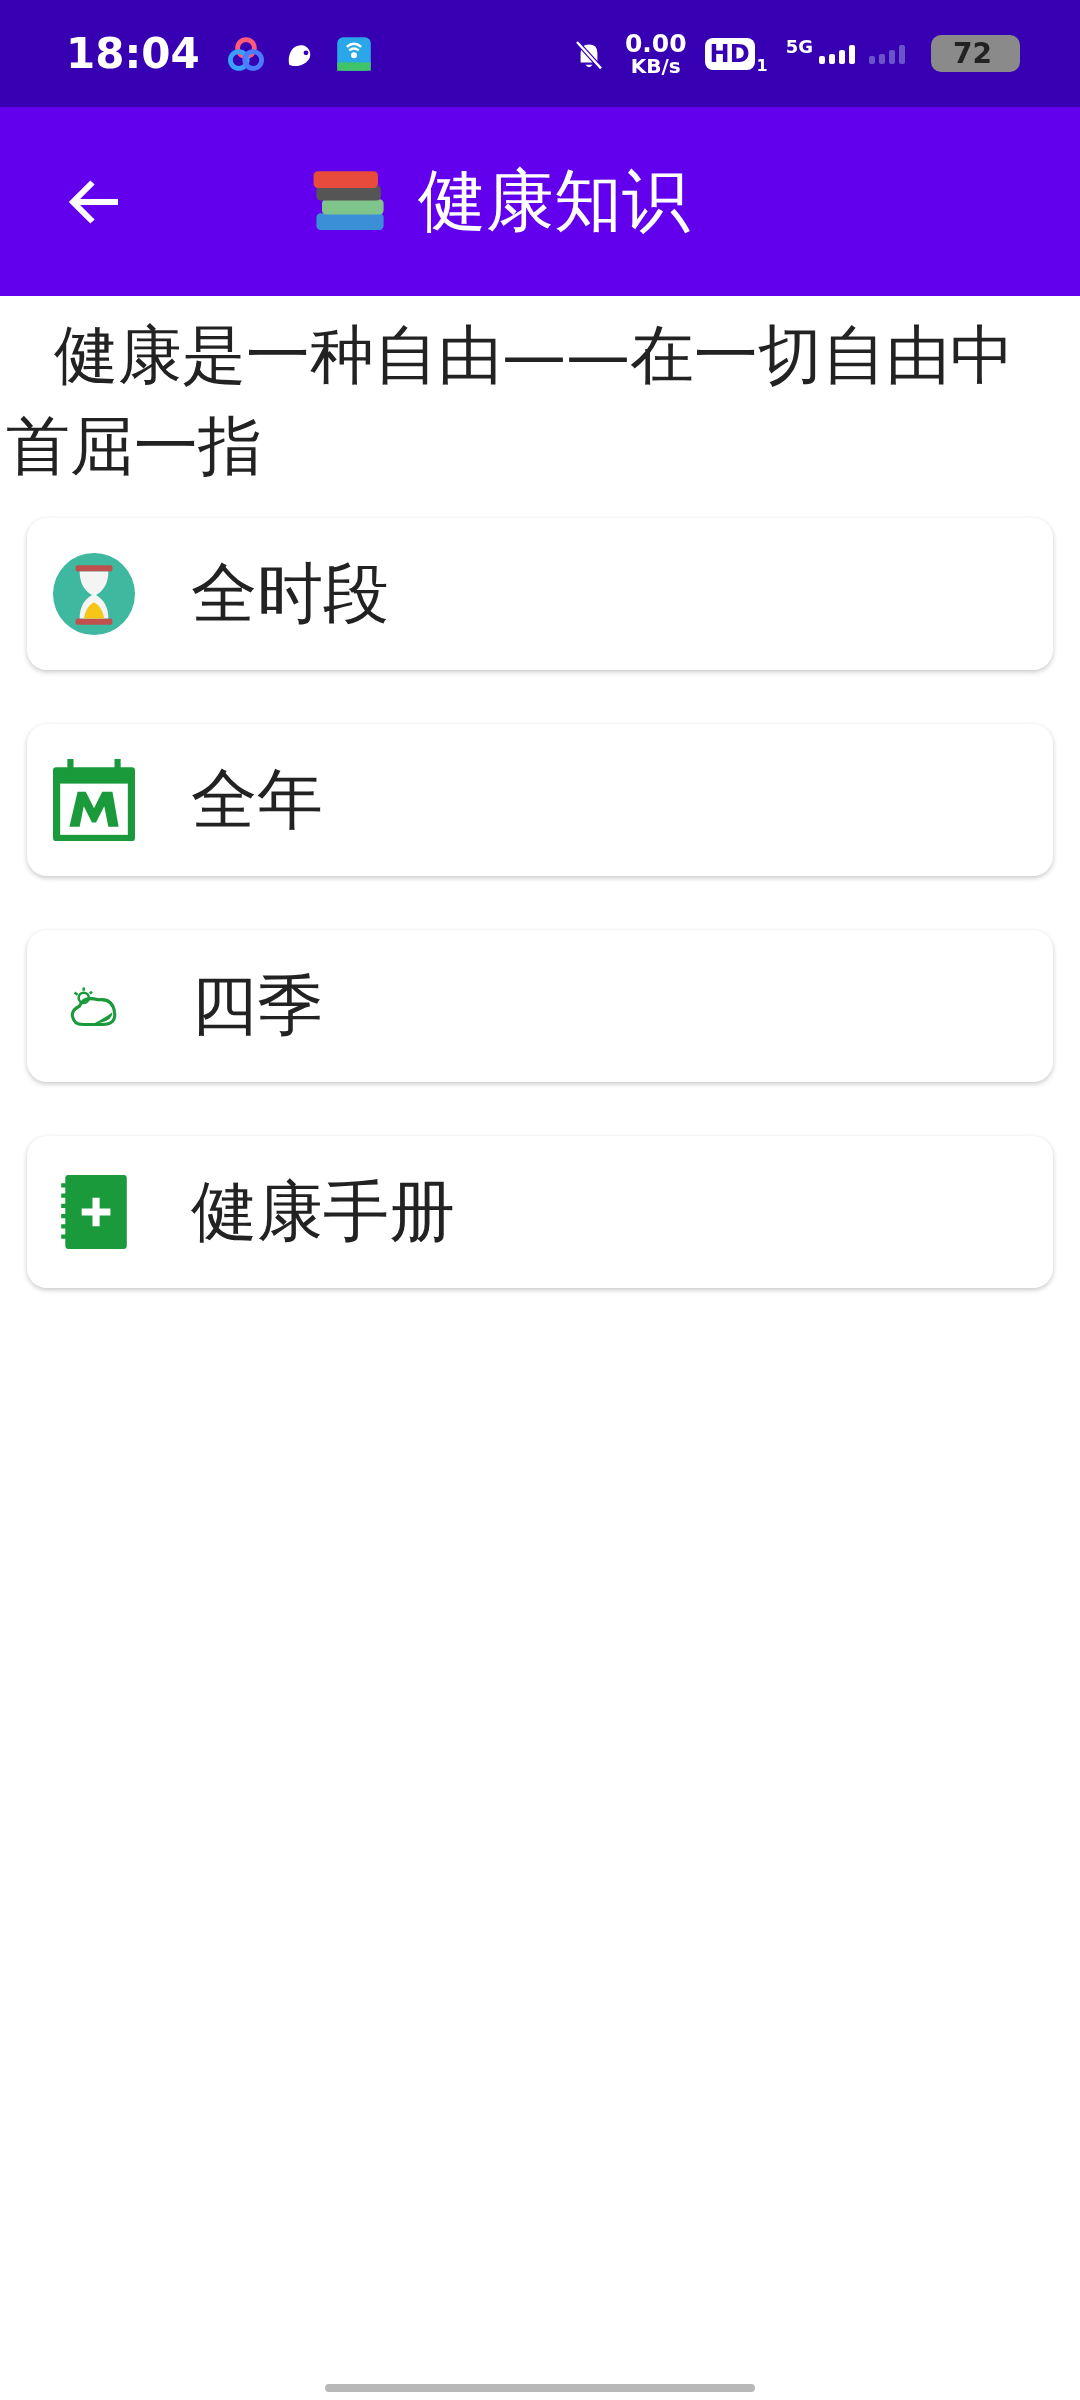 The width and height of the screenshot is (1080, 2400). What do you see at coordinates (655, 66) in the screenshot?
I see `speed-unit: KB/s` at bounding box center [655, 66].